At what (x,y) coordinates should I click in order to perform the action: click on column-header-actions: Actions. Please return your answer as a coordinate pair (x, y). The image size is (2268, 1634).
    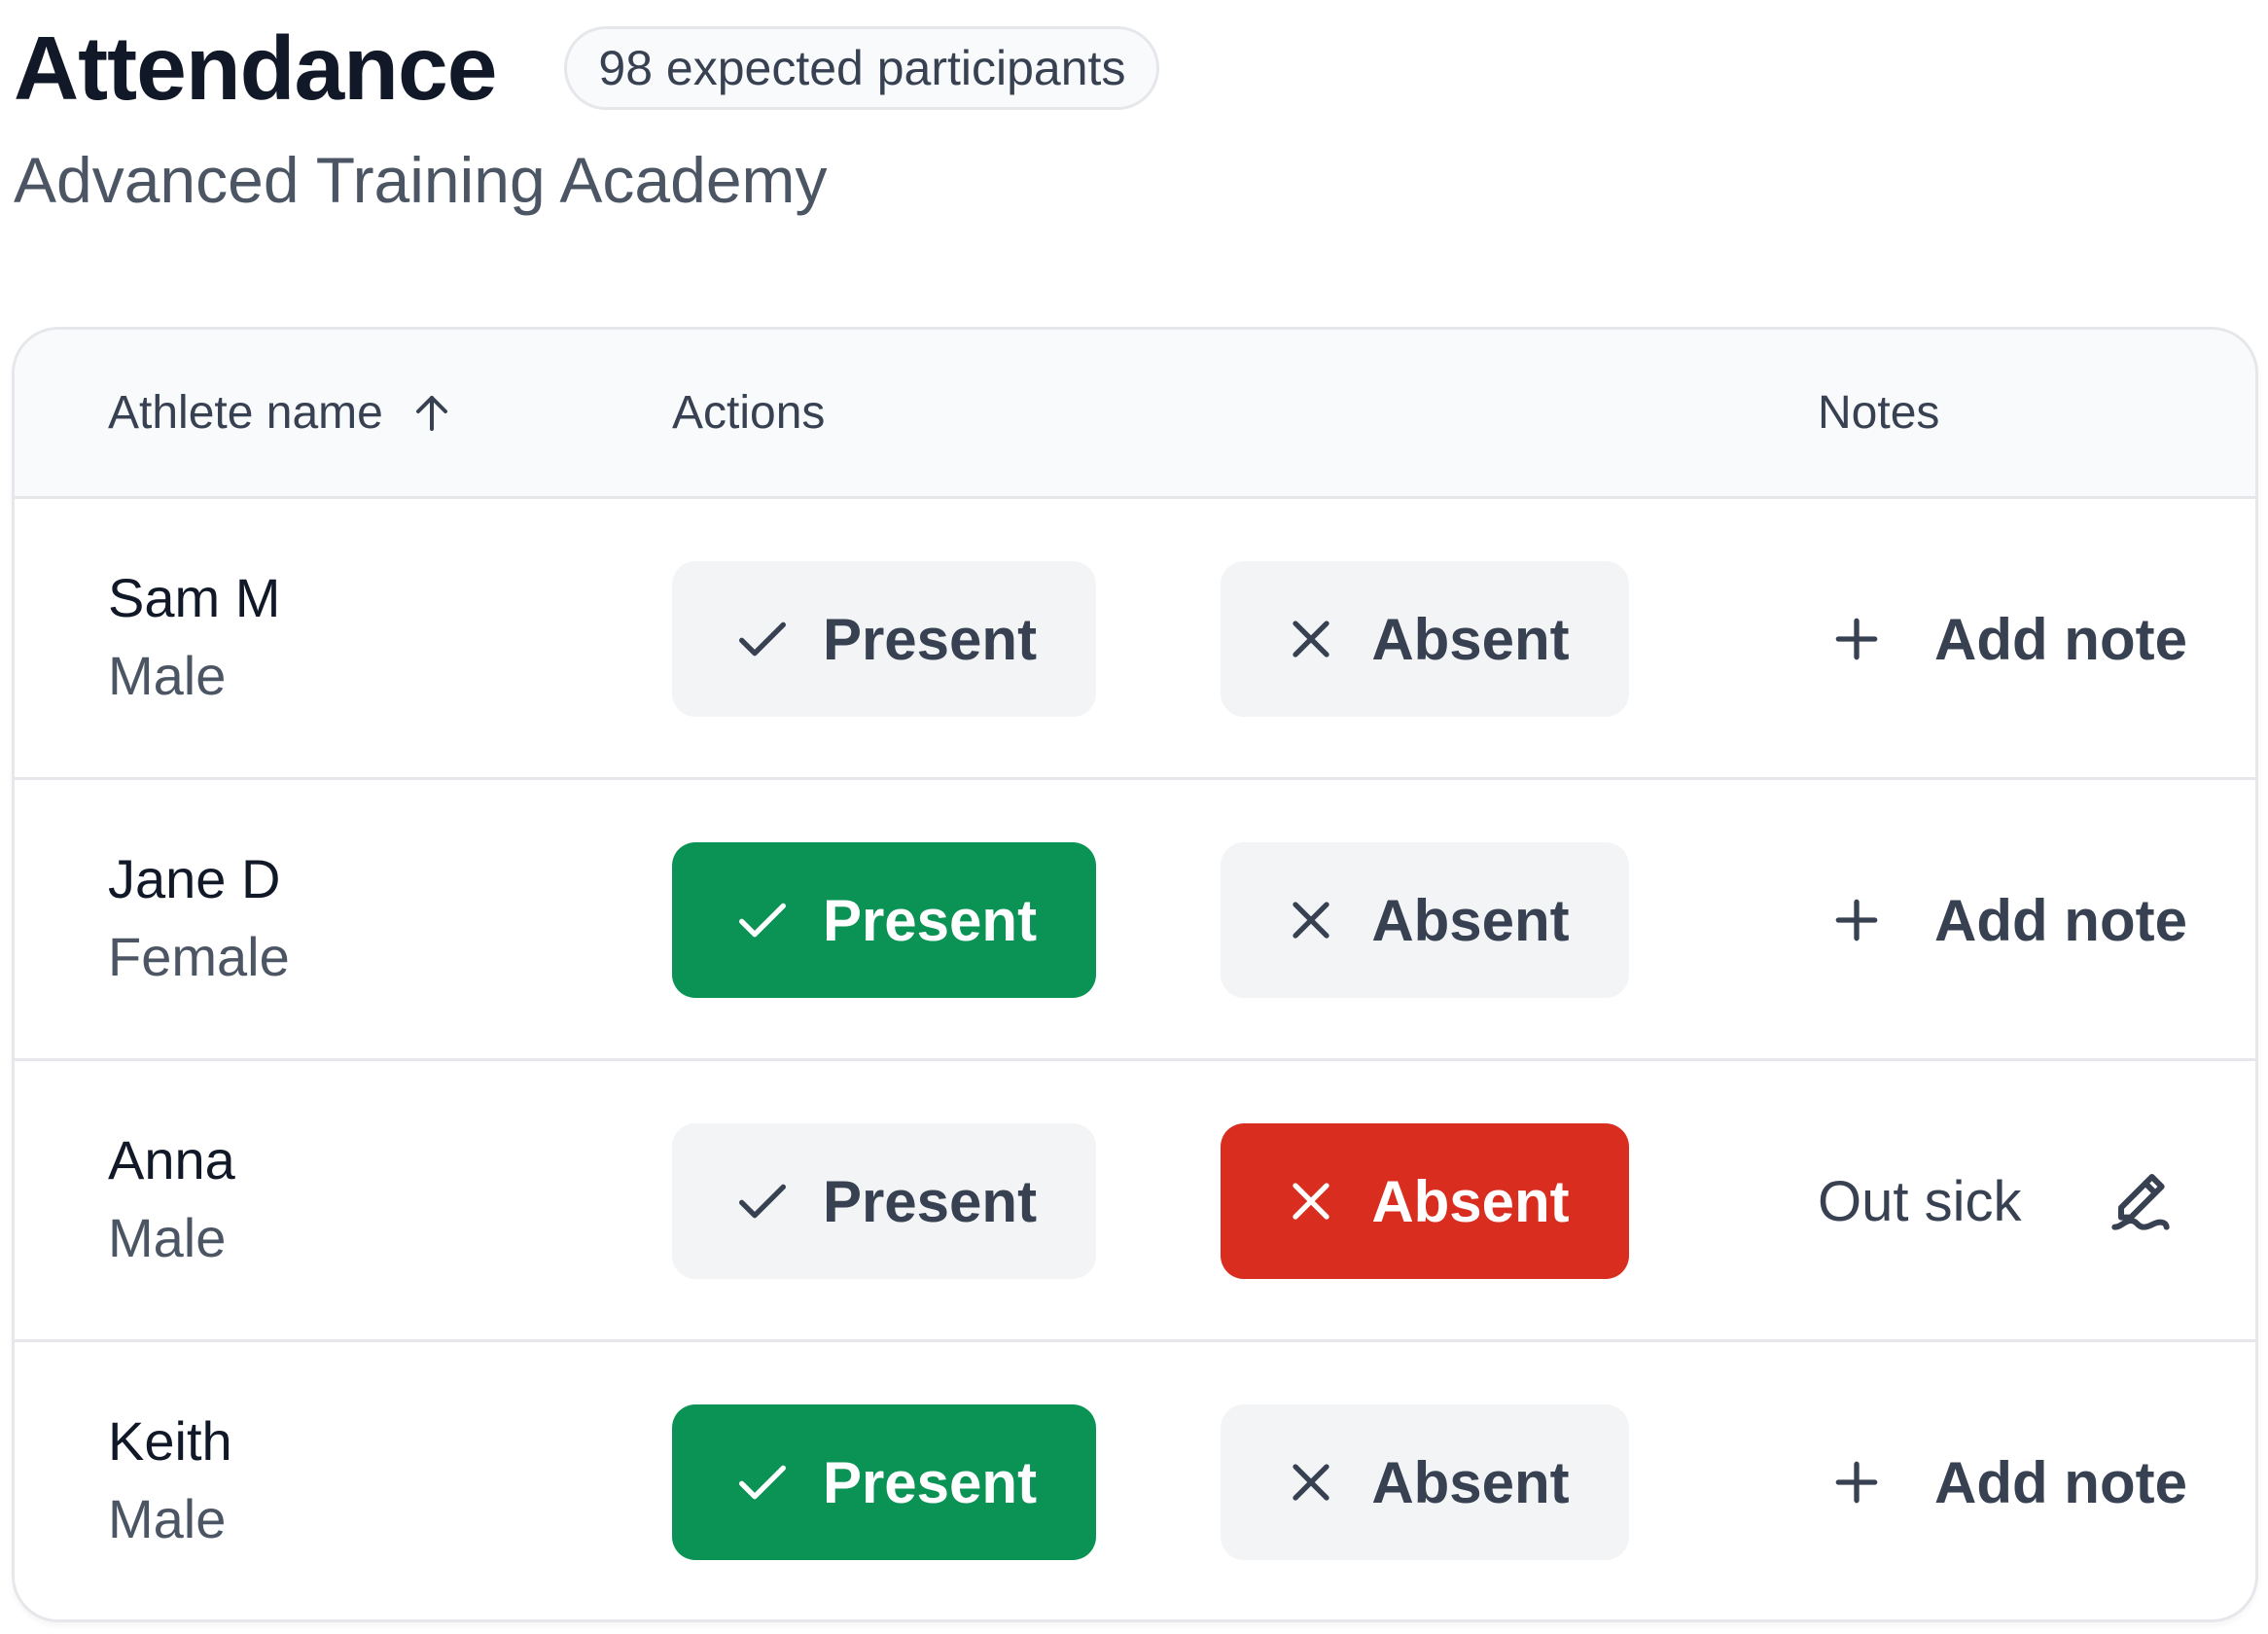
    Looking at the image, I should click on (749, 413).